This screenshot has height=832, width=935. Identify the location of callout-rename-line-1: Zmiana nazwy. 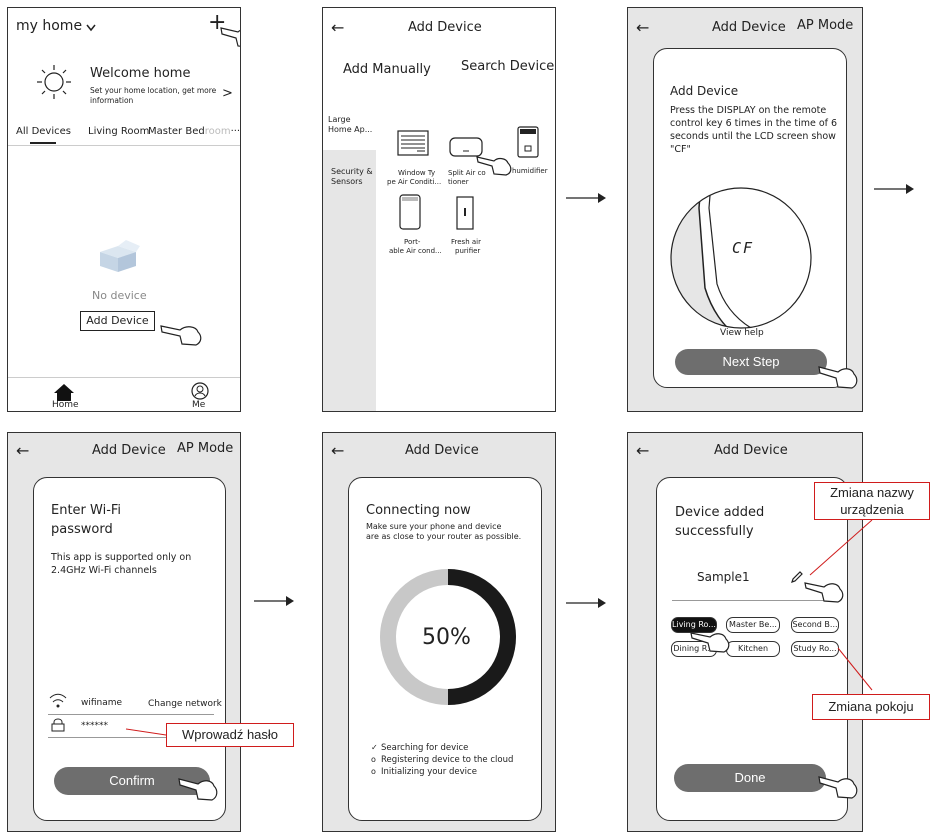
(872, 492).